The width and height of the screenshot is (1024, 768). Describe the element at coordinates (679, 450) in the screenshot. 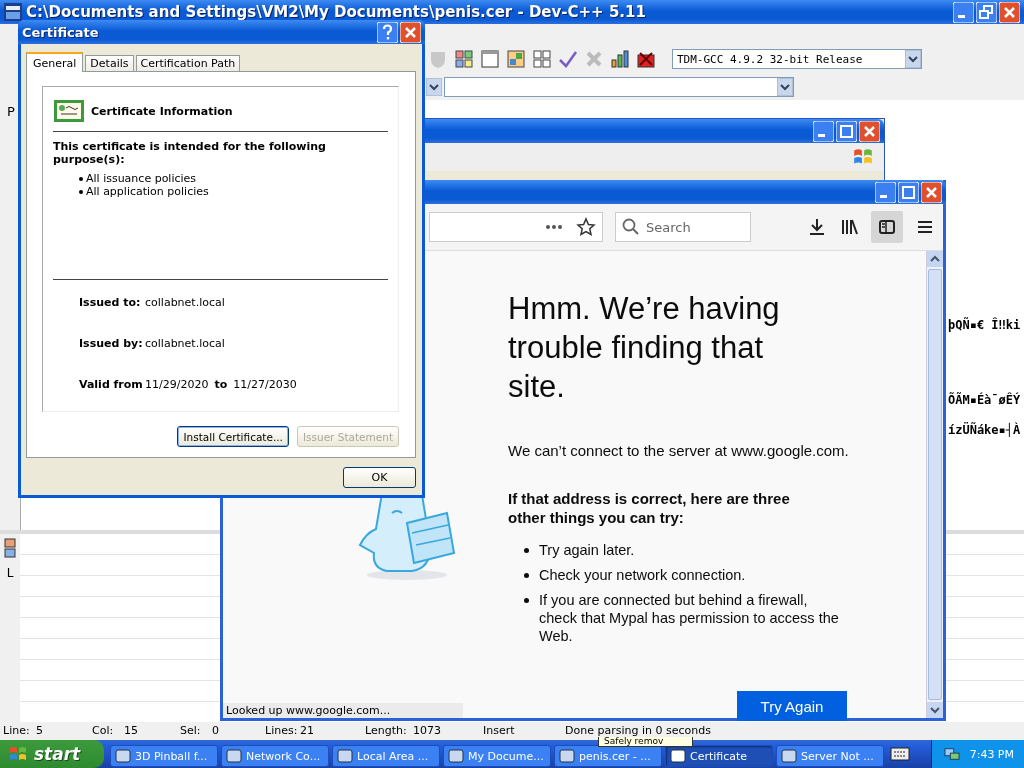

I see `error-message: We can’t connect to the server at www.google.com.` at that location.